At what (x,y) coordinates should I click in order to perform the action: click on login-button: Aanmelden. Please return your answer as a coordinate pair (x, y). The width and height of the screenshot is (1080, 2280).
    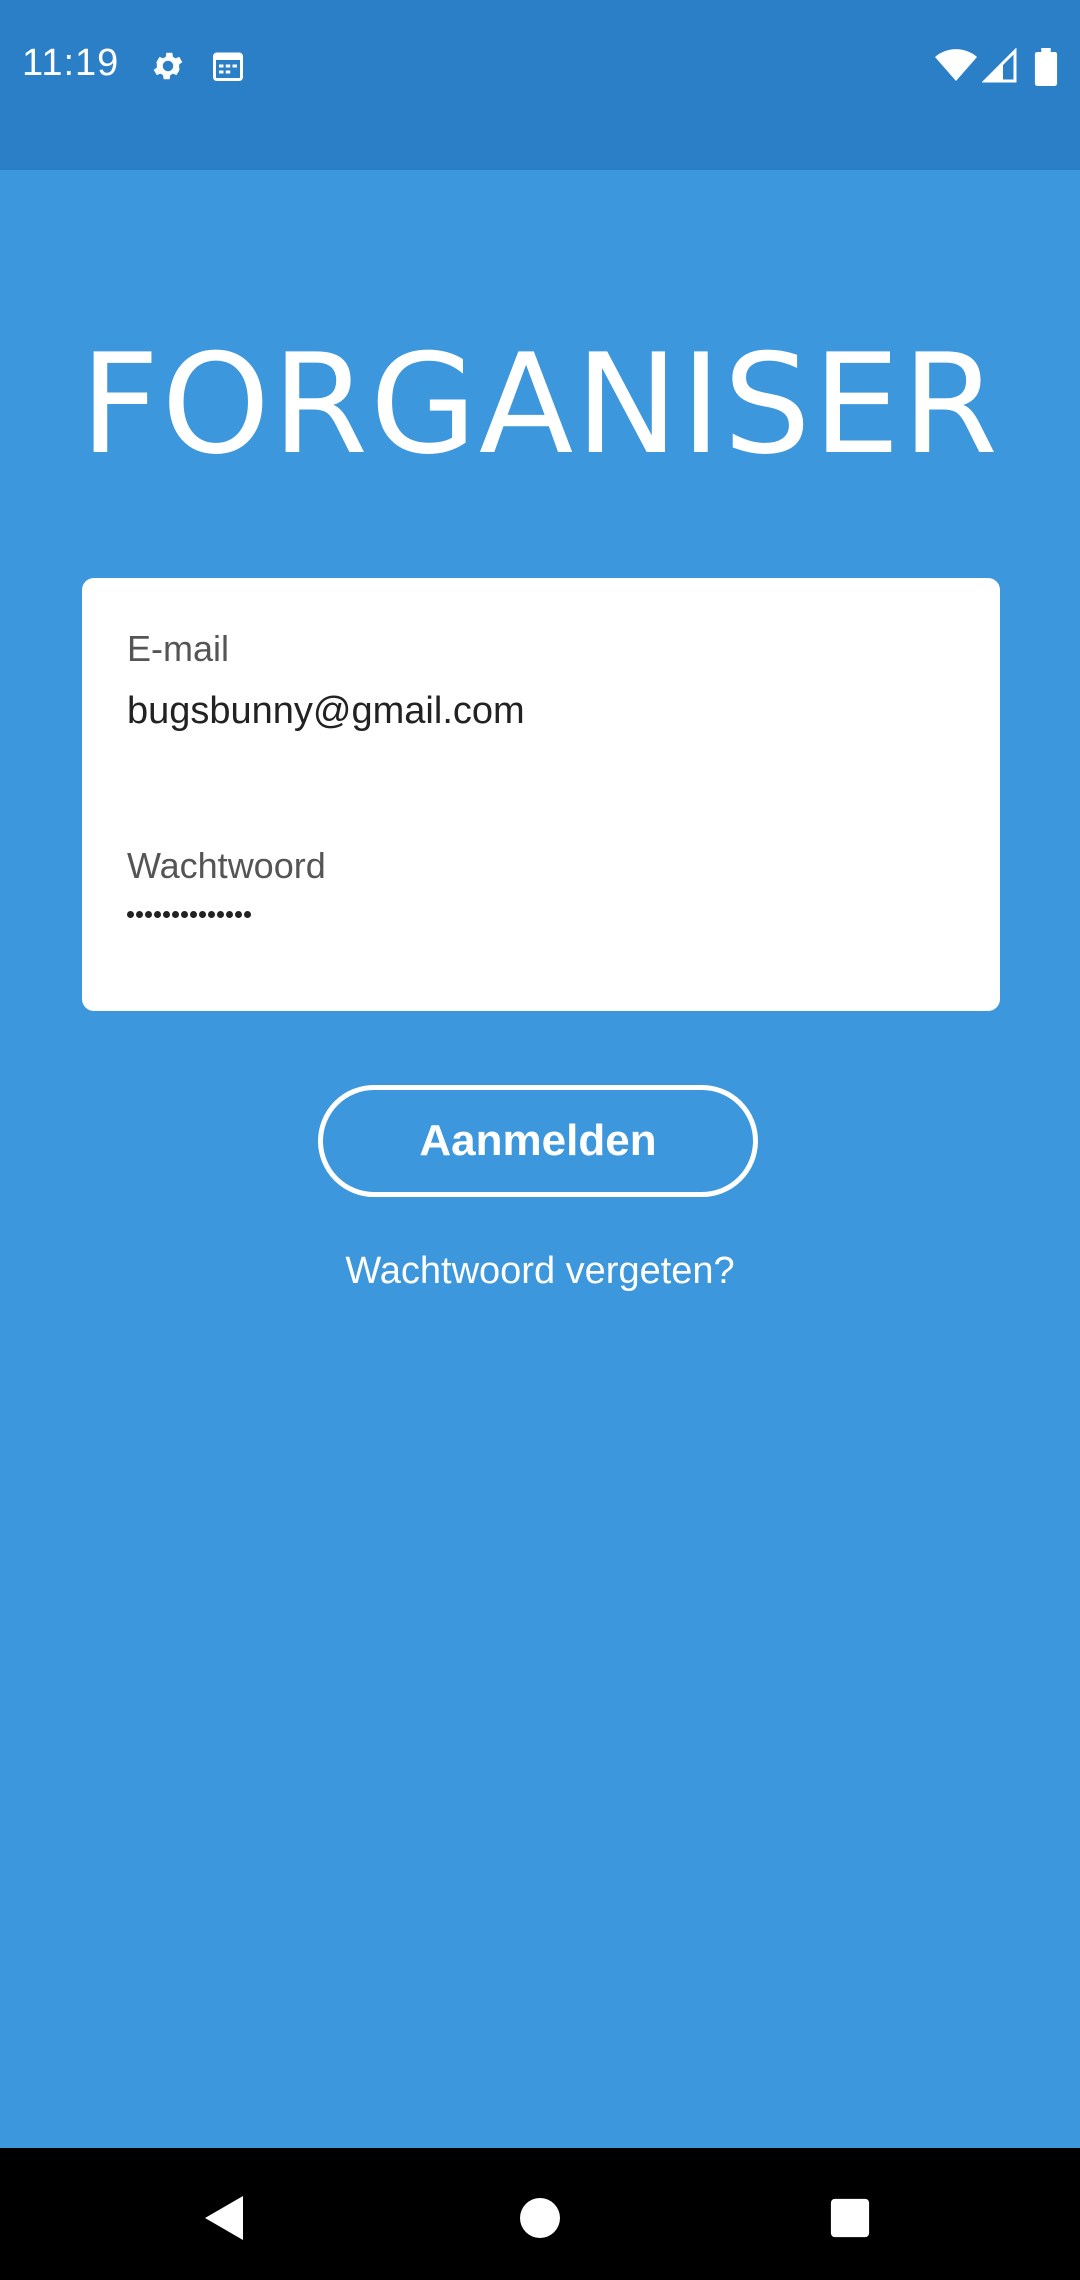
    Looking at the image, I should click on (538, 1141).